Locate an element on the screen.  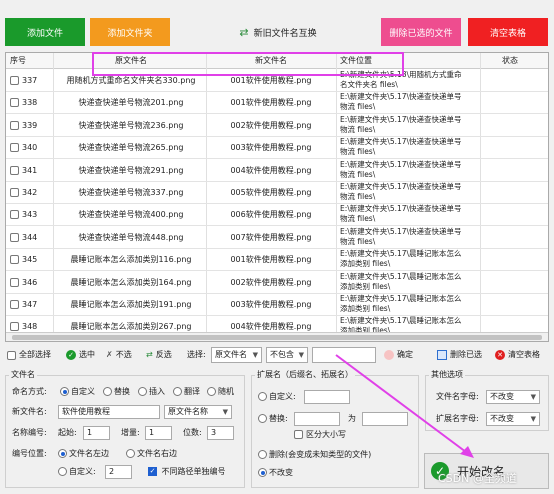
watermark: CSDN @全频道 is located at coordinates (477, 478).